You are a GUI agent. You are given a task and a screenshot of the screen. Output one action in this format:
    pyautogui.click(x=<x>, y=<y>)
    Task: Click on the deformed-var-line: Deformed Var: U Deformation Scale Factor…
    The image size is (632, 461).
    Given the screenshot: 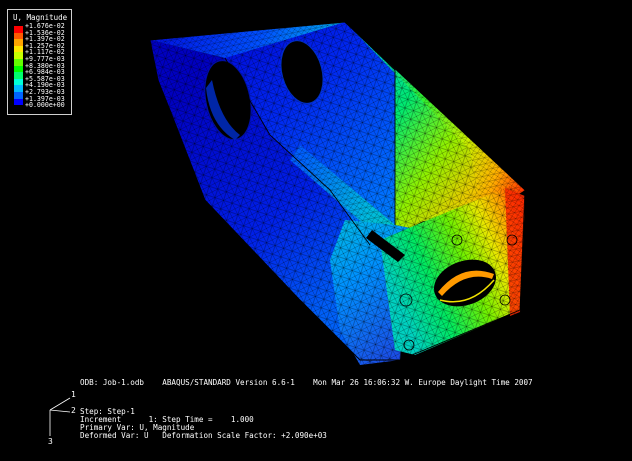 What is the action you would take?
    pyautogui.click(x=203, y=435)
    